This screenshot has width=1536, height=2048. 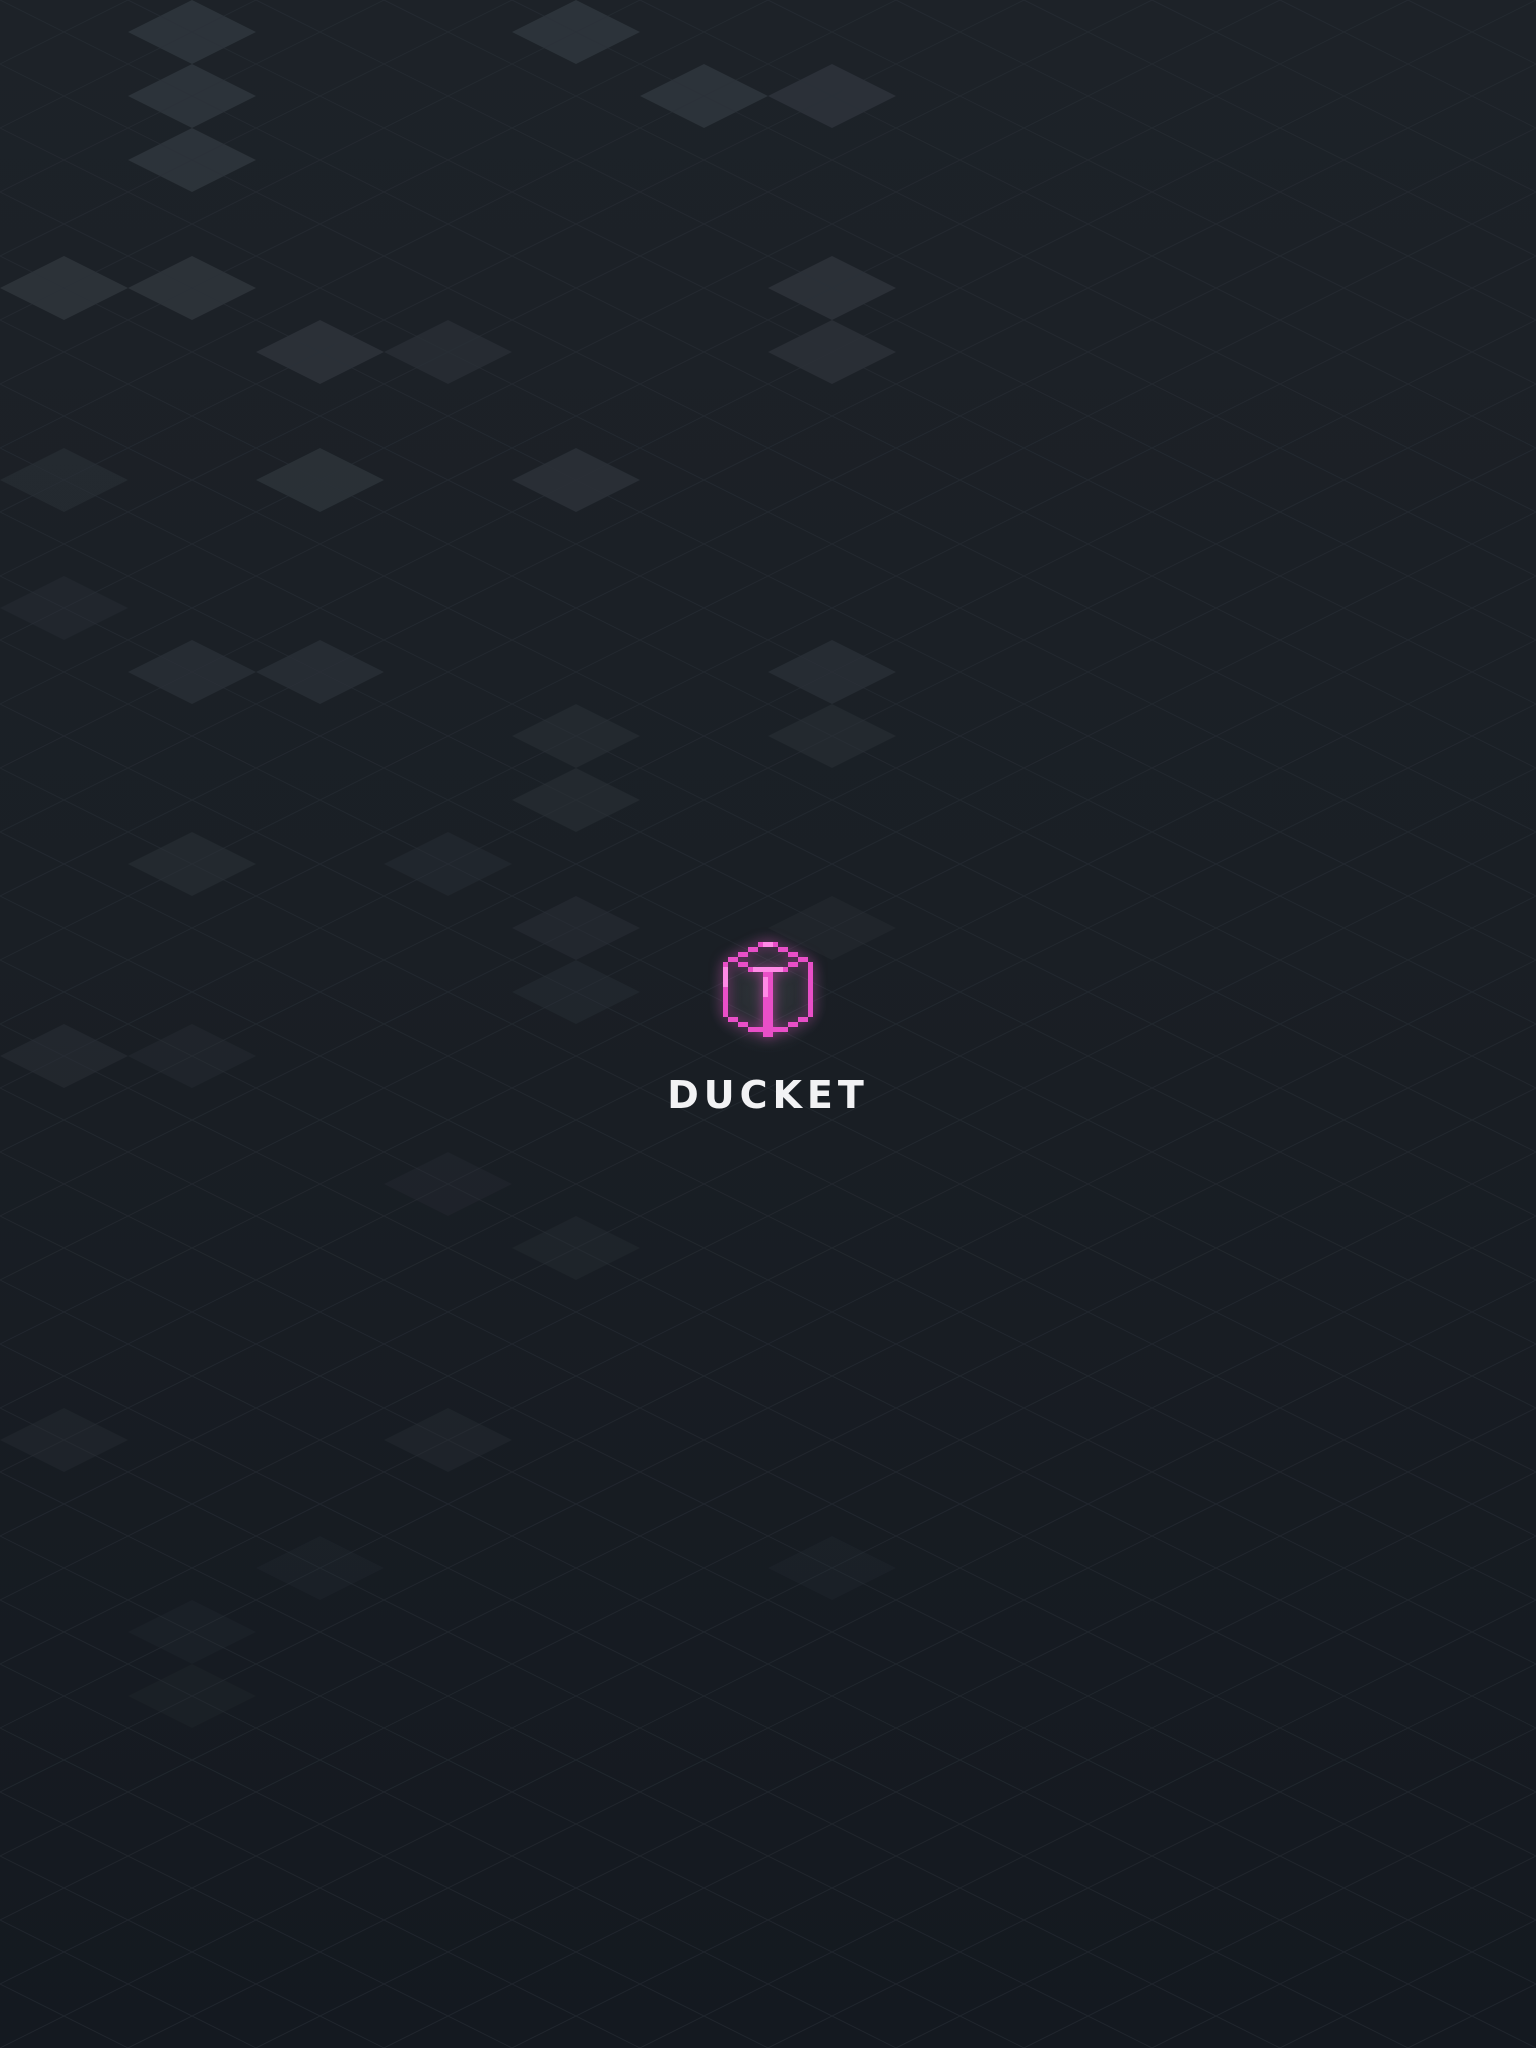 What do you see at coordinates (768, 1095) in the screenshot?
I see `app-name: DUCKET` at bounding box center [768, 1095].